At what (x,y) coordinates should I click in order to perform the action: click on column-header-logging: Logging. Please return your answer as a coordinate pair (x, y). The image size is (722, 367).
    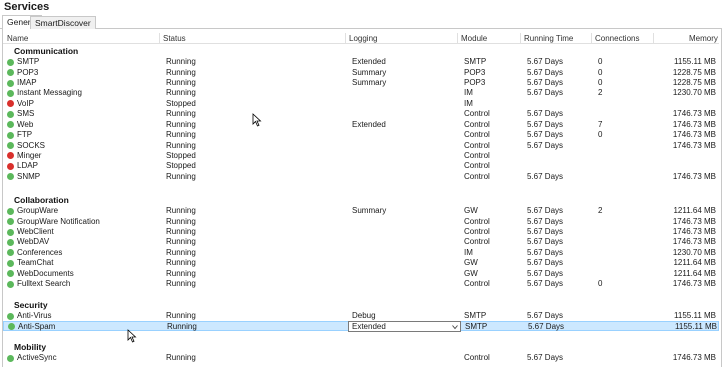
    Looking at the image, I should click on (363, 38).